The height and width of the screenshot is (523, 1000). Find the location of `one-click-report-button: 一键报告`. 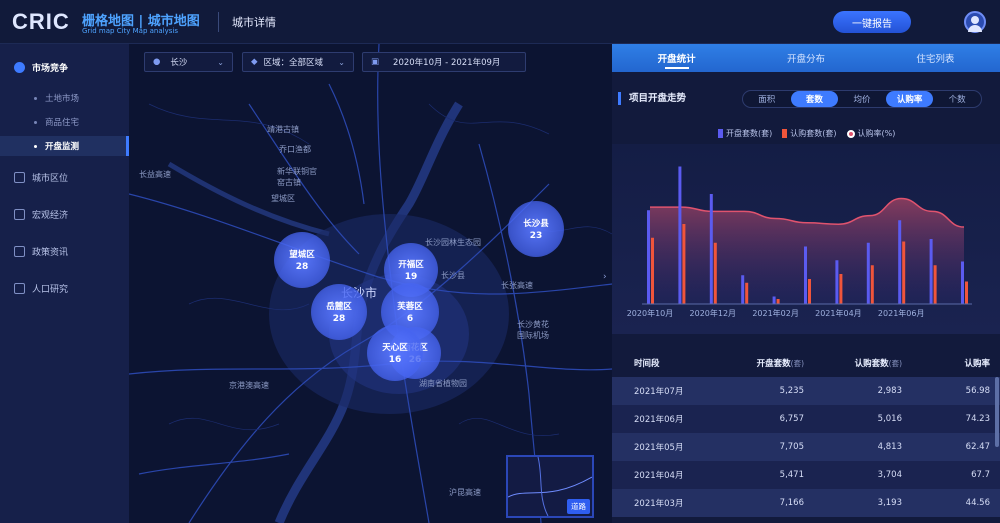

one-click-report-button: 一键报告 is located at coordinates (872, 22).